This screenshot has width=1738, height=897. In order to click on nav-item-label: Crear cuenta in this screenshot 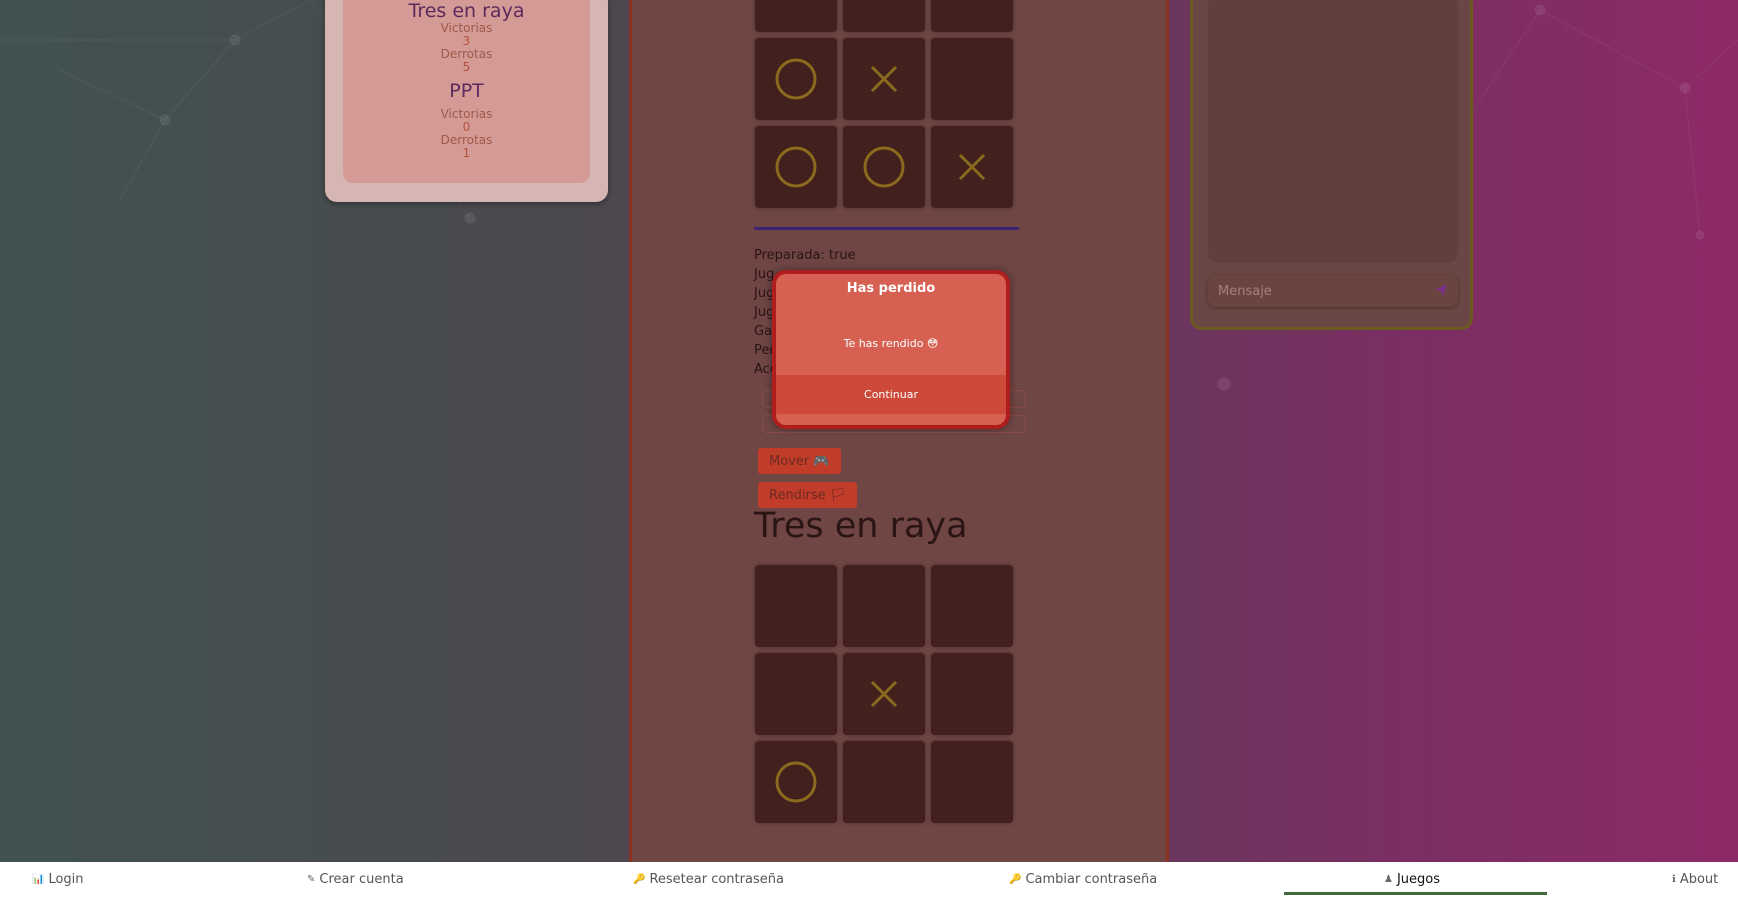, I will do `click(361, 879)`.